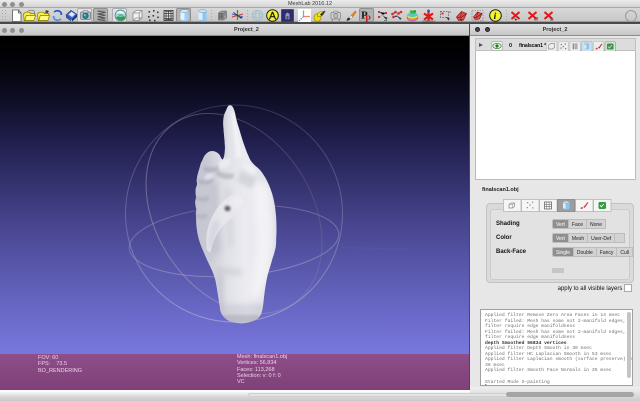 Image resolution: width=640 pixels, height=401 pixels. Describe the element at coordinates (494, 17) in the screenshot. I see `svg-text: i` at that location.